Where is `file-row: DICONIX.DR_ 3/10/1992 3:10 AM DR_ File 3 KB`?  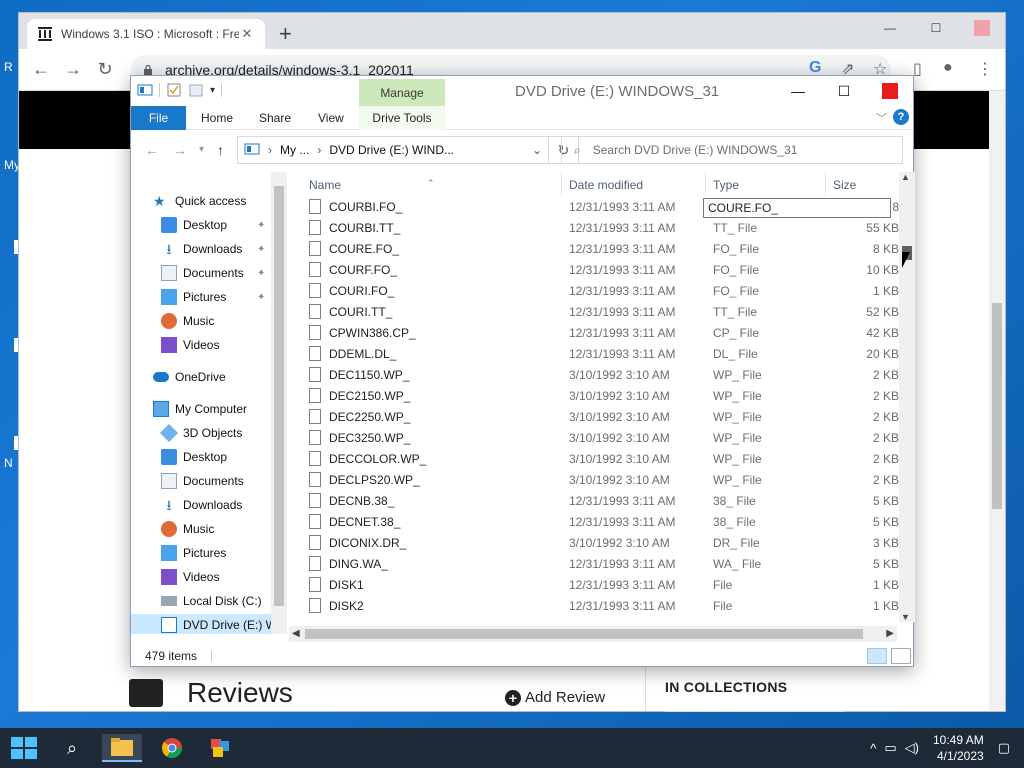 file-row: DICONIX.DR_ 3/10/1992 3:10 AM DR_ File 3 KB is located at coordinates (594, 542).